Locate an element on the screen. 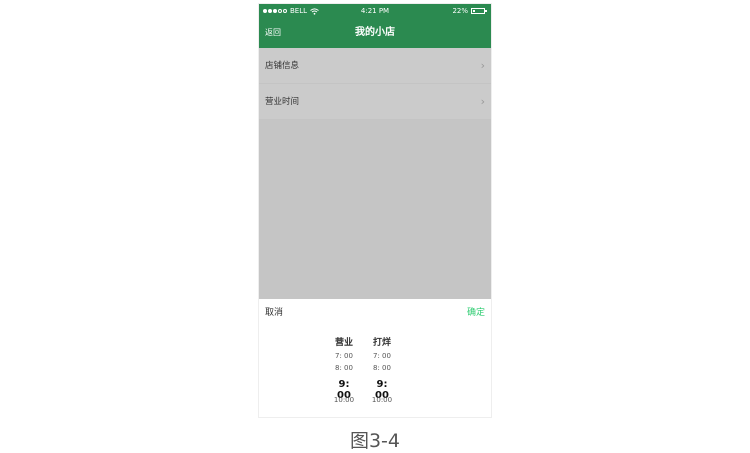  confirm-button: 确定 is located at coordinates (476, 311).